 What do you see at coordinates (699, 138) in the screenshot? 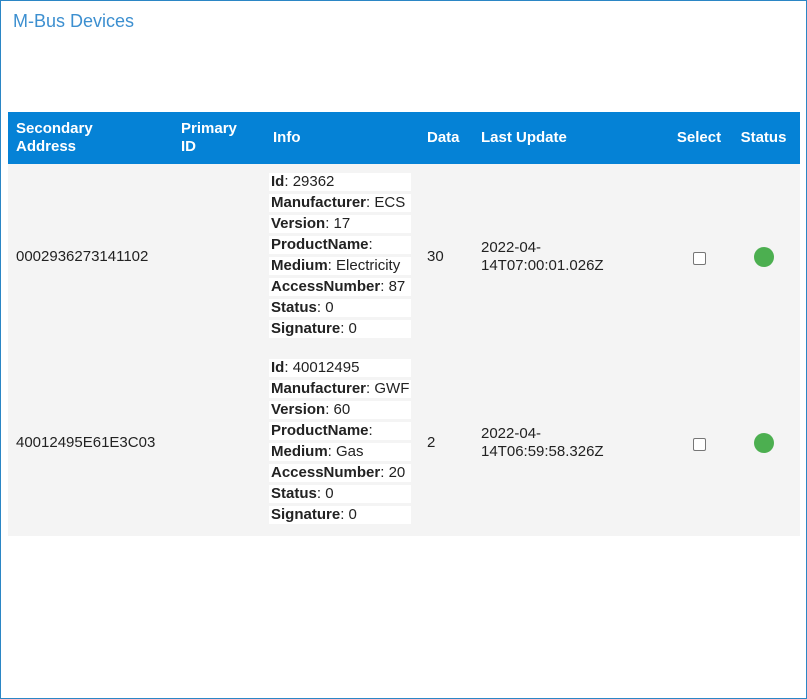
I see `header-select: Select` at bounding box center [699, 138].